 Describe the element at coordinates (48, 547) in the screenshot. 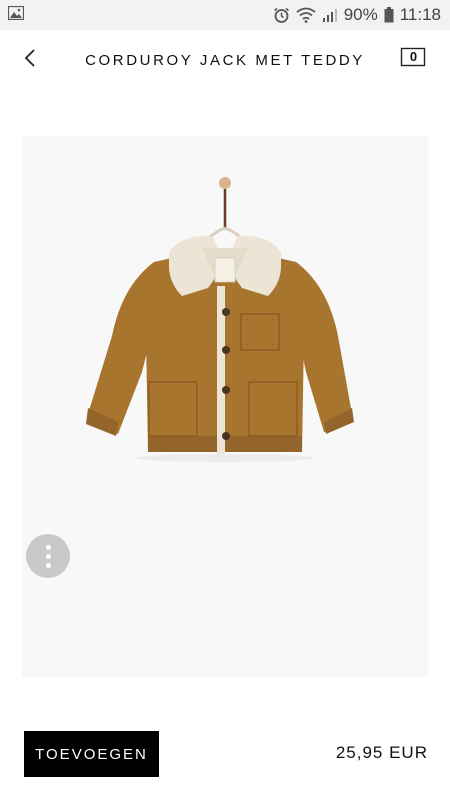

I see `more-vertical-icon` at that location.